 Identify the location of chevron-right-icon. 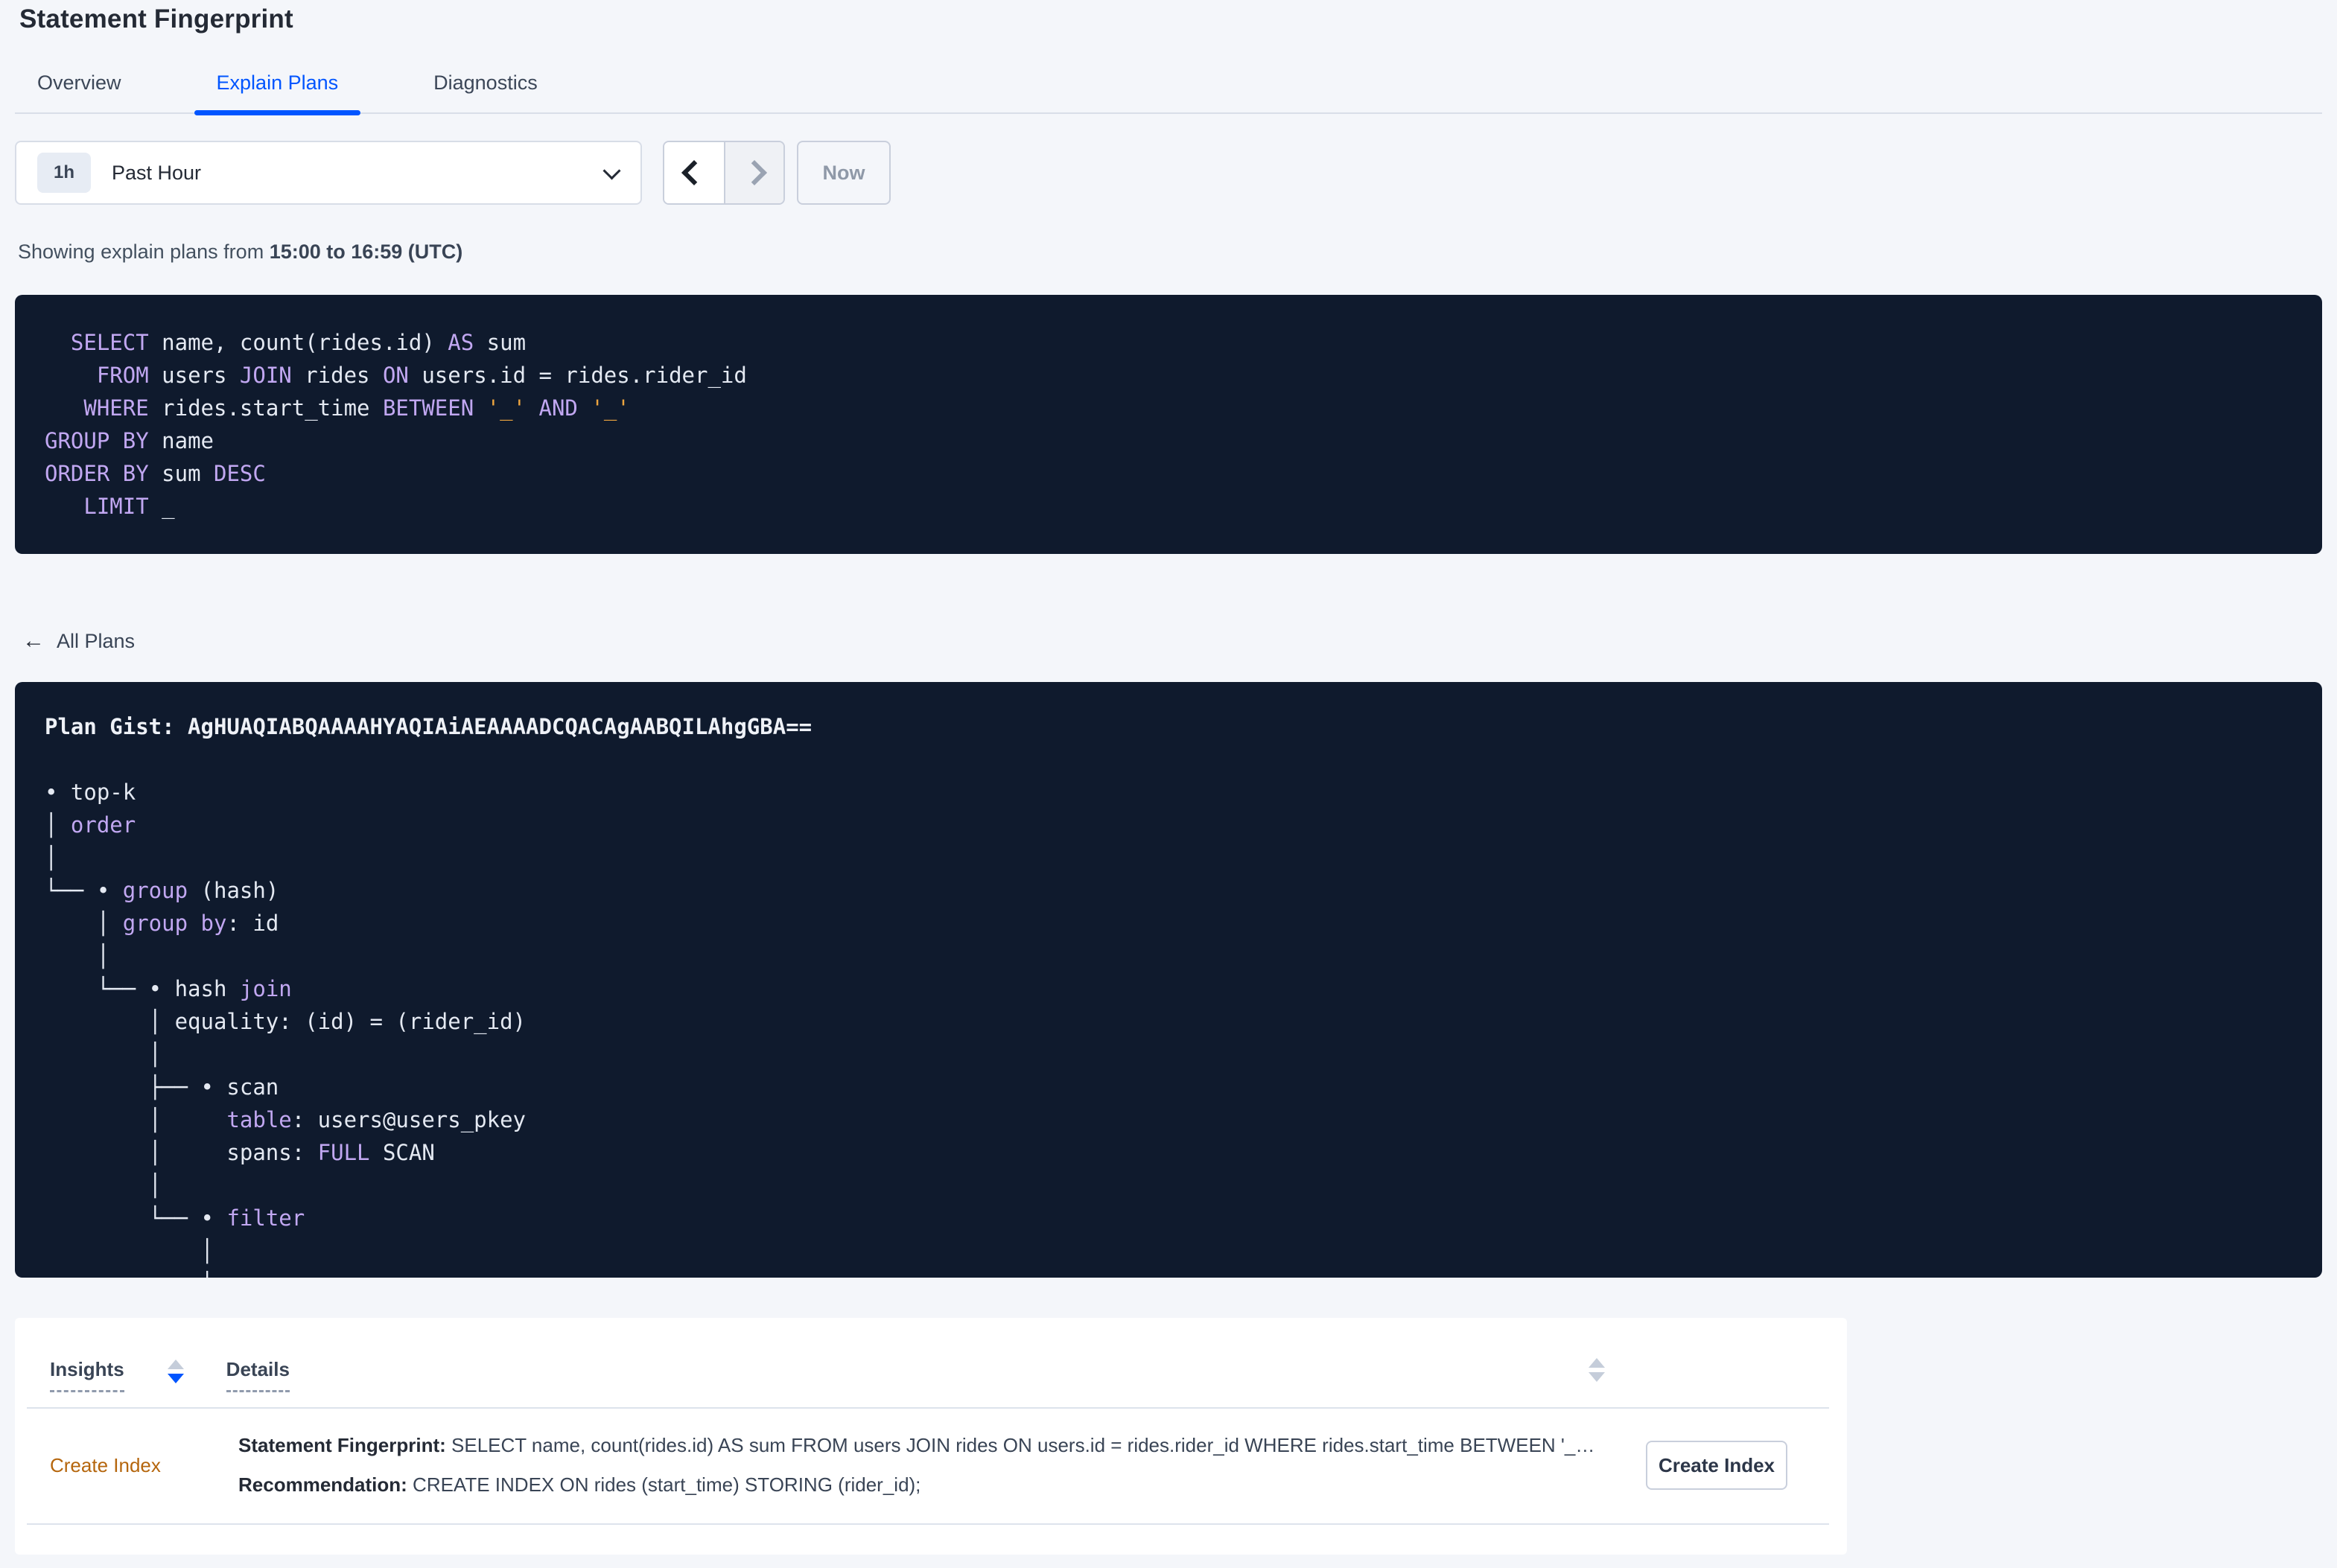
(755, 172).